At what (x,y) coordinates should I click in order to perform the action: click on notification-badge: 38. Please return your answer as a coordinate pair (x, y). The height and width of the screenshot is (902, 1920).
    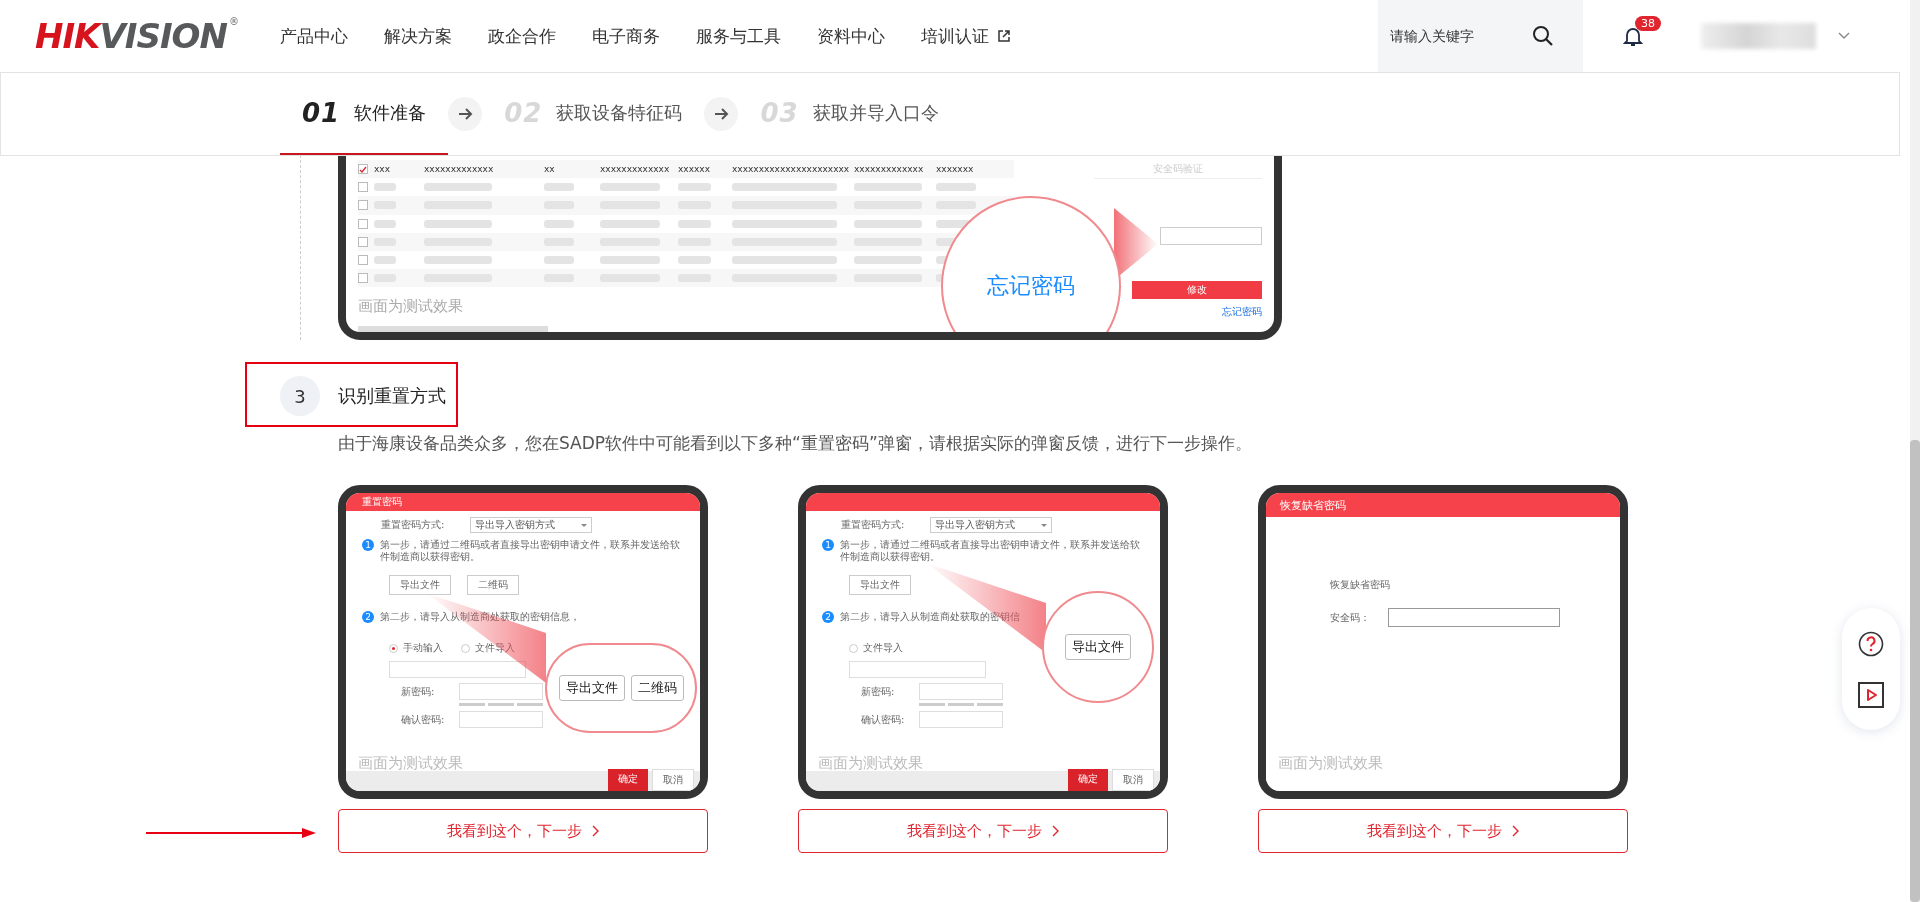
    Looking at the image, I should click on (1648, 23).